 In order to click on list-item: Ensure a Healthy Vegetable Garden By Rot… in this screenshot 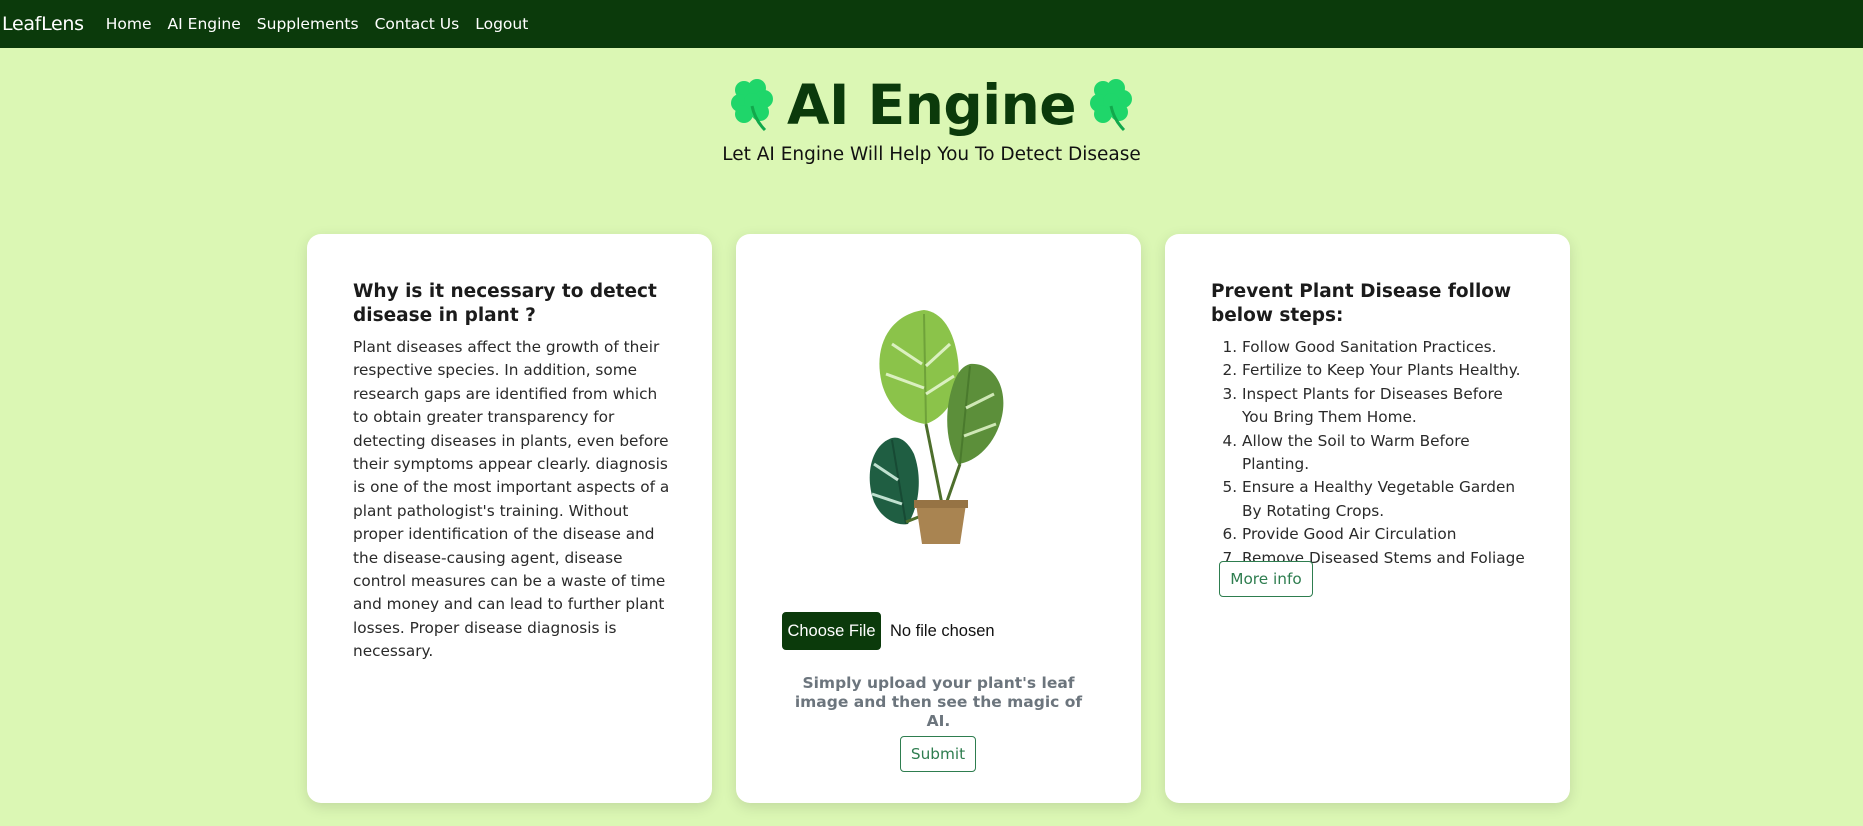, I will do `click(1386, 499)`.